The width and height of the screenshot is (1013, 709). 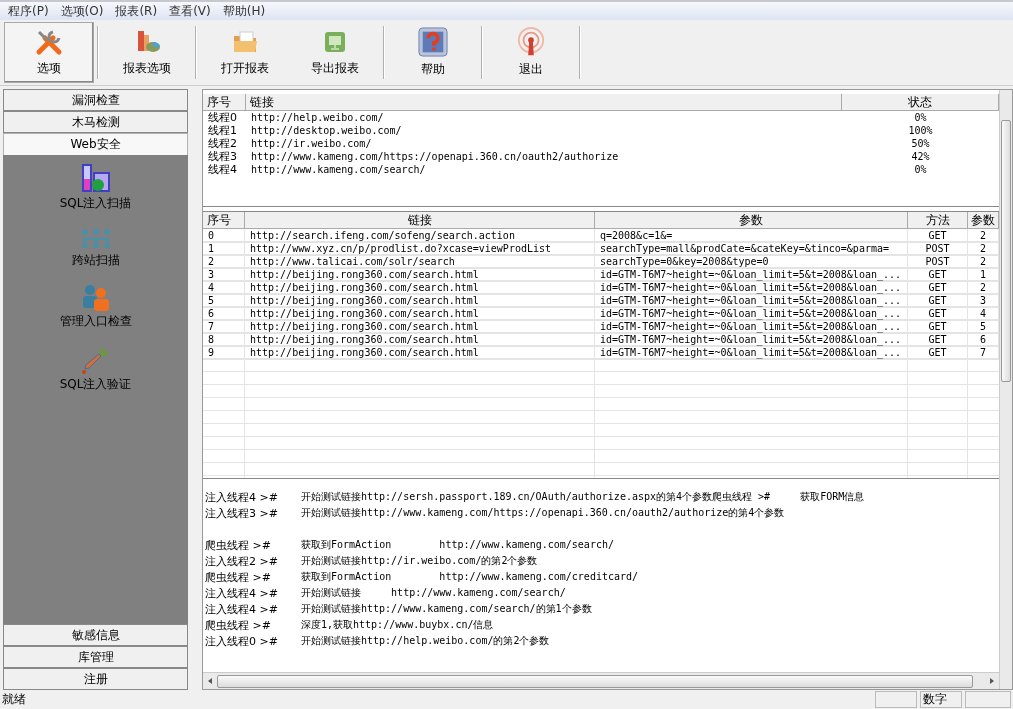 I want to click on status-panel, so click(x=896, y=699).